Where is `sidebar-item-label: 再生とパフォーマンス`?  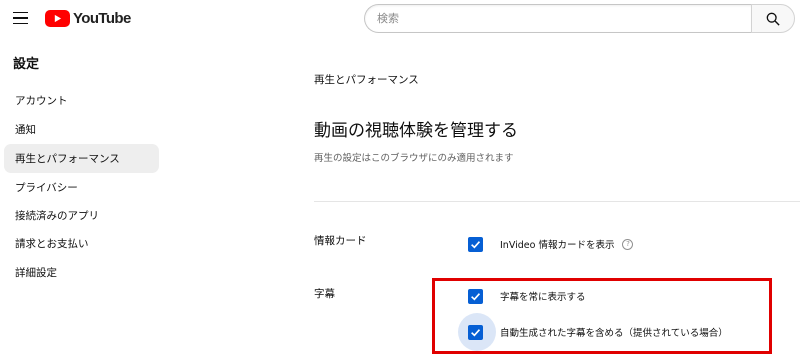 sidebar-item-label: 再生とパフォーマンス is located at coordinates (67, 159).